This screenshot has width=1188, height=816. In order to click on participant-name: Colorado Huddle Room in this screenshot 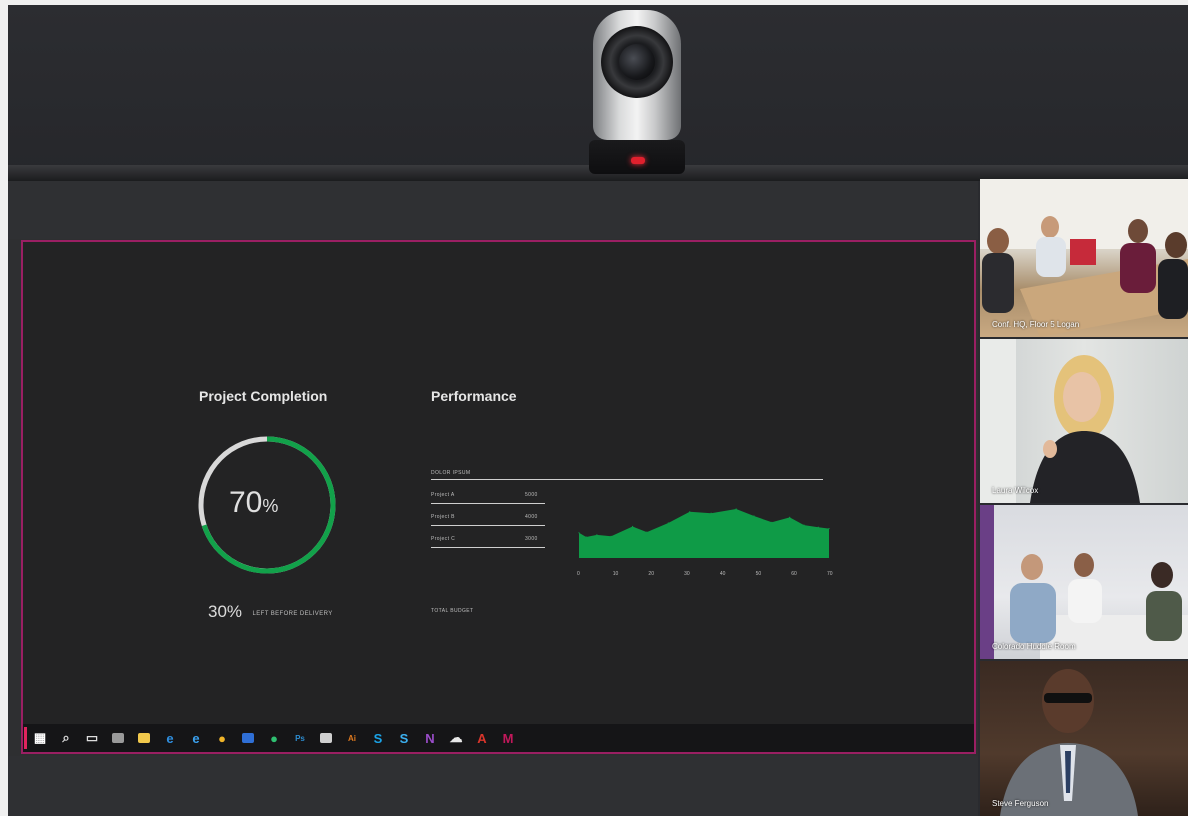, I will do `click(1034, 646)`.